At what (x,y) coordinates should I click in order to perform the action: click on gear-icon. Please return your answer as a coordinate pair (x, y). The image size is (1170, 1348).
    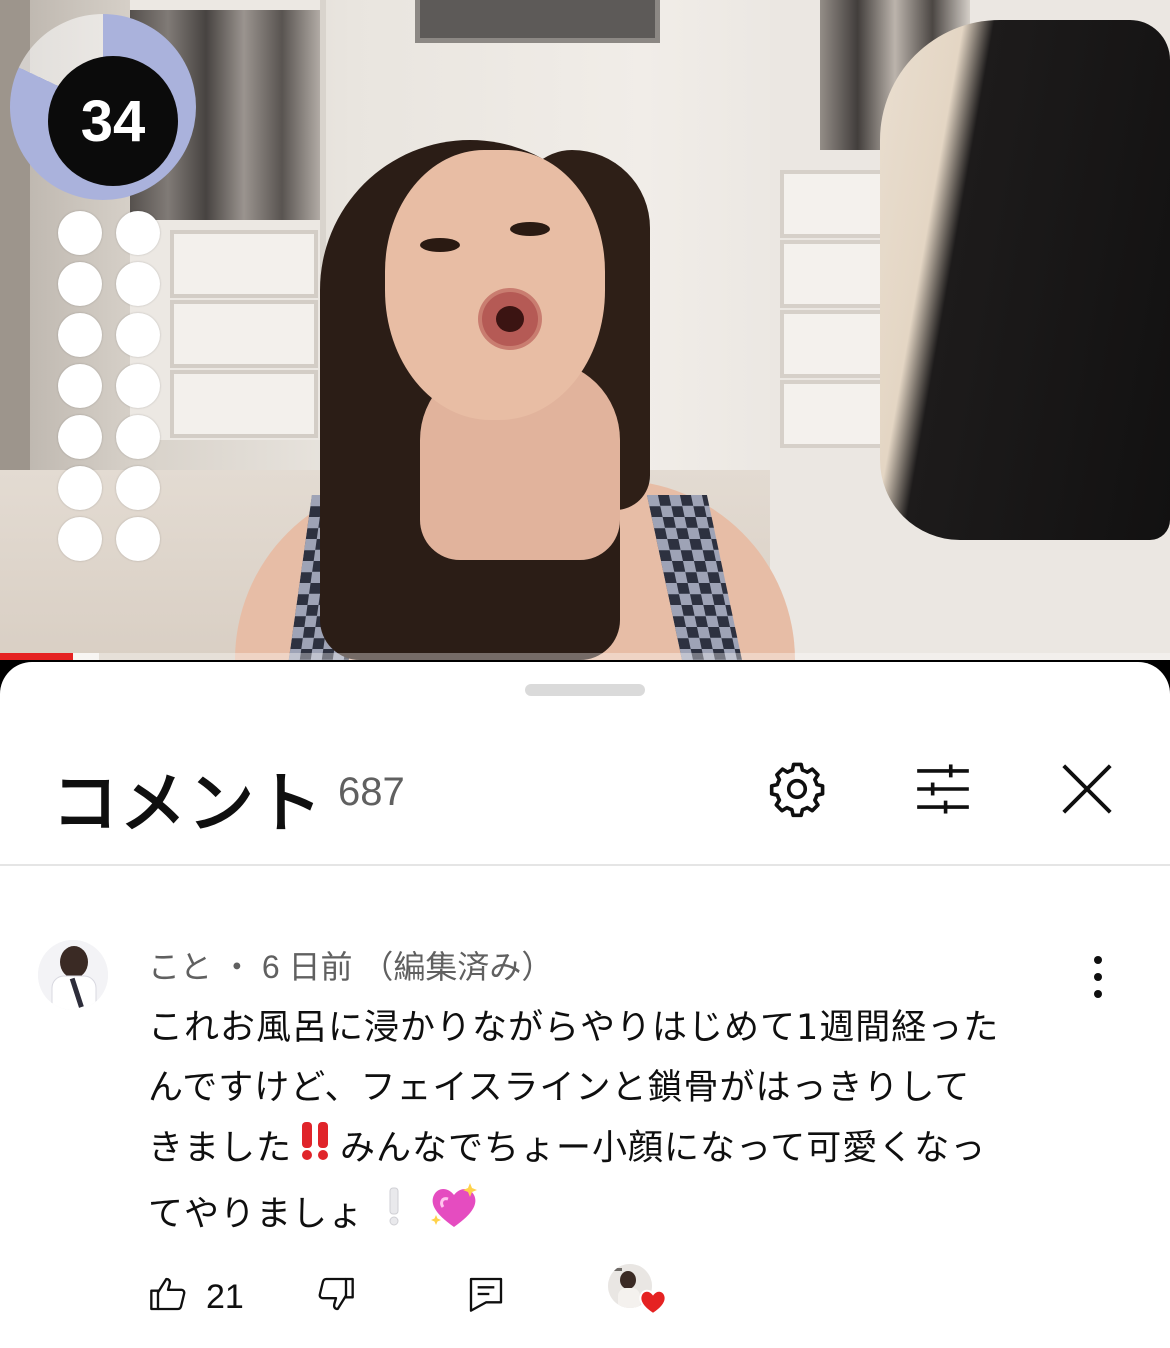
    Looking at the image, I should click on (797, 789).